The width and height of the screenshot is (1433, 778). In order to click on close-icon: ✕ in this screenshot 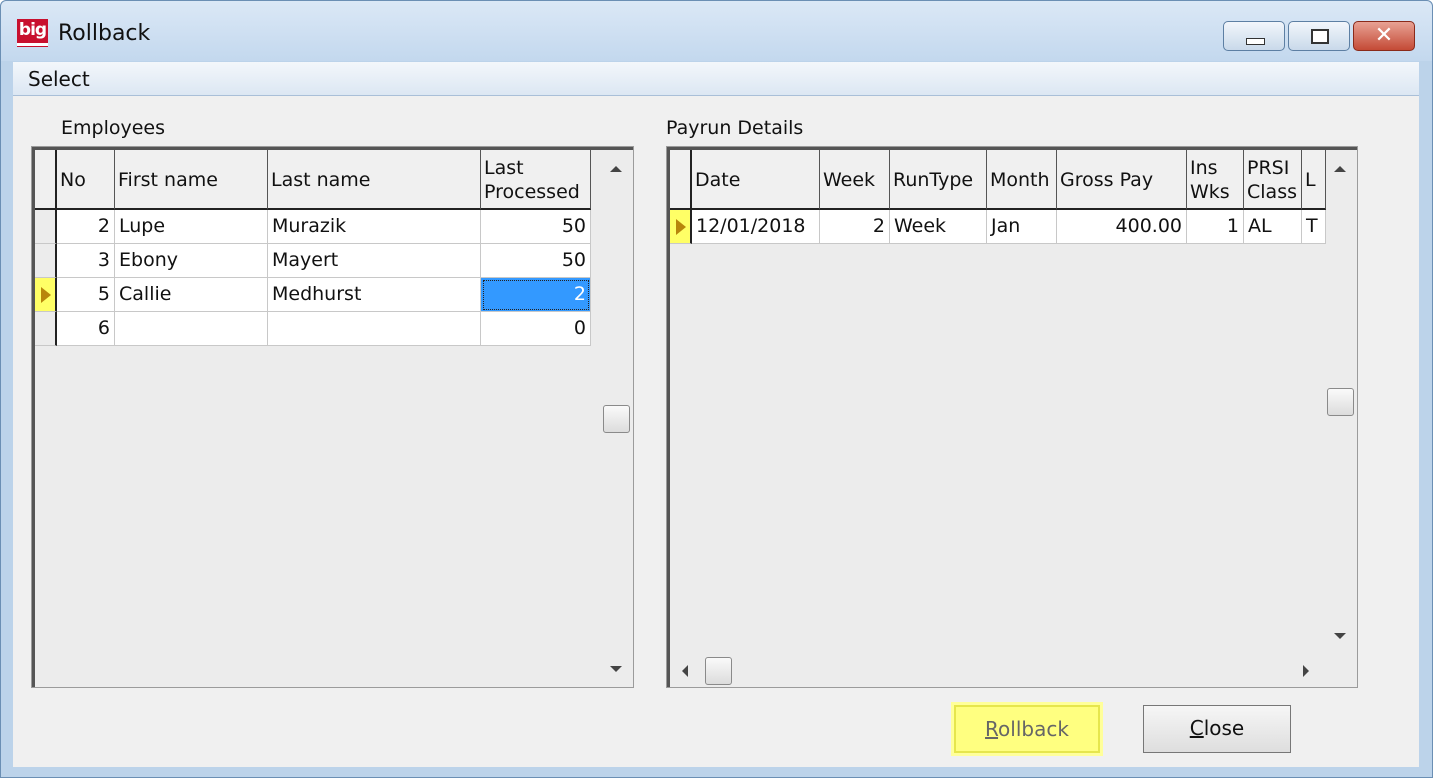, I will do `click(1384, 35)`.